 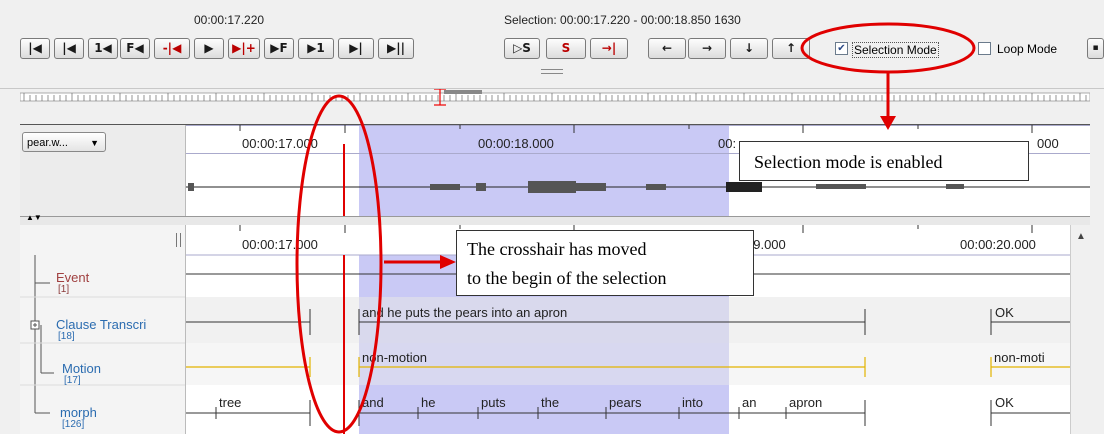 What do you see at coordinates (172, 48) in the screenshot?
I see `previous-scrollview-button: -|◀` at bounding box center [172, 48].